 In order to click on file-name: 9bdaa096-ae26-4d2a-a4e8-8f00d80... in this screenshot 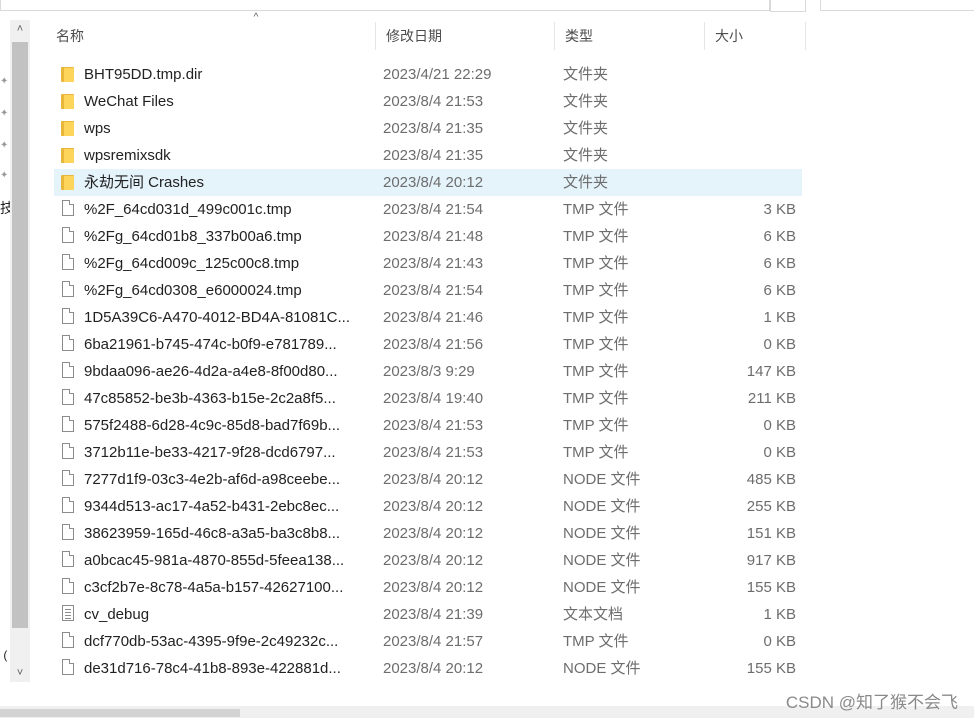, I will do `click(211, 371)`.